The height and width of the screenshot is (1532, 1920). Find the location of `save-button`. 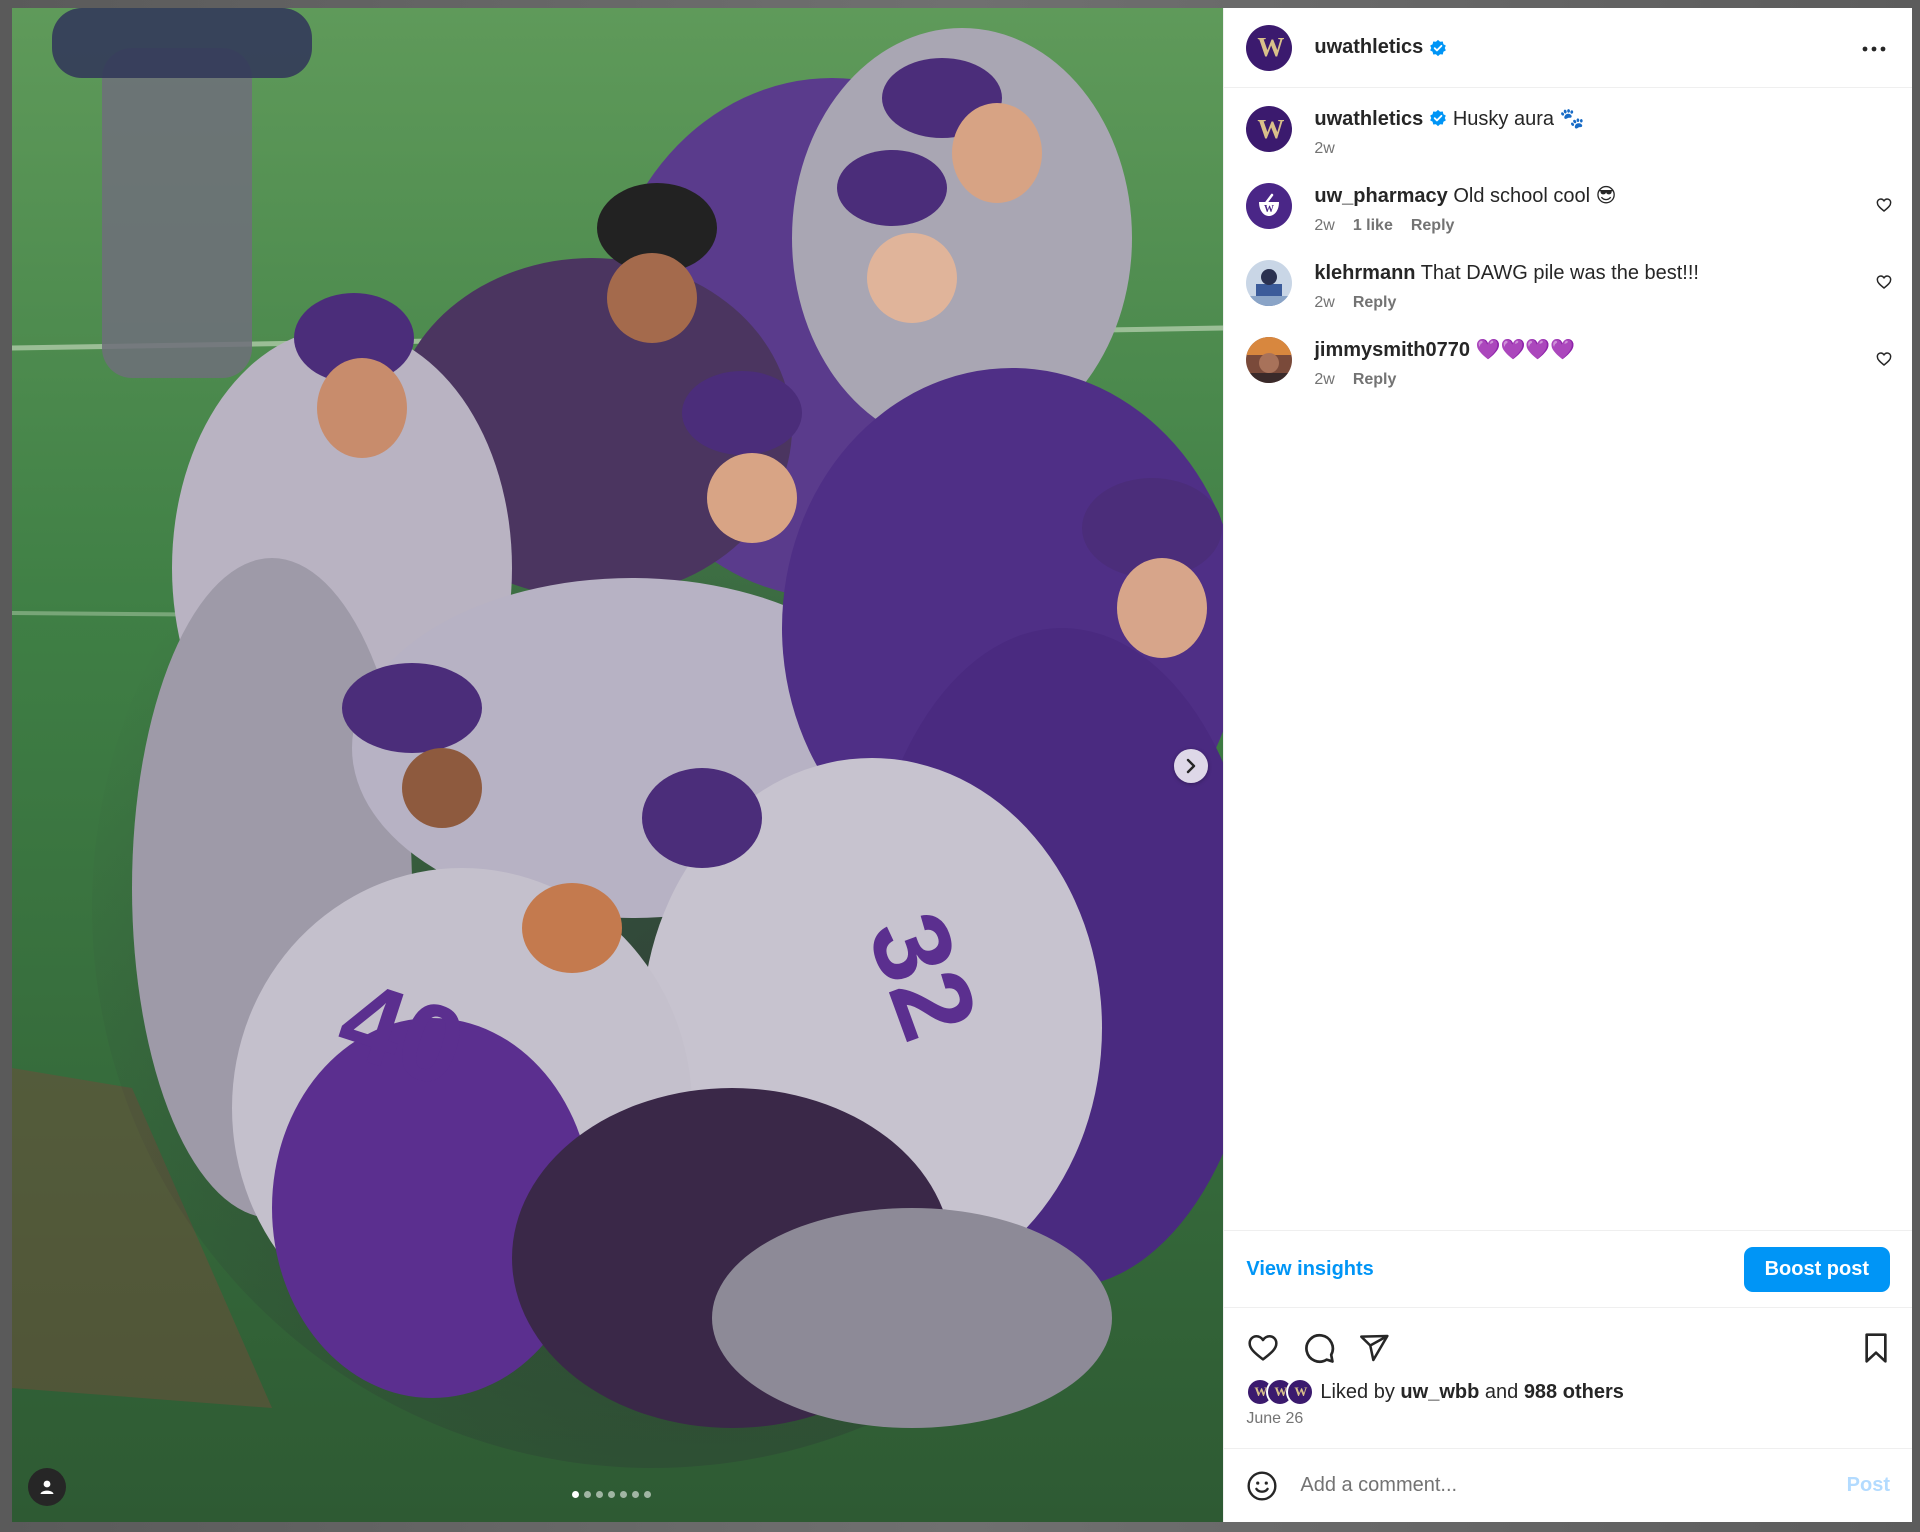

save-button is located at coordinates (1876, 1348).